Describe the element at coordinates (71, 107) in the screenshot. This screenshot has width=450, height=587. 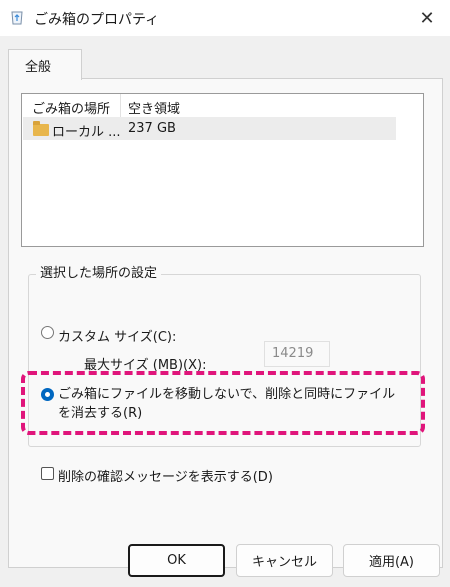
I see `column-header-location: ごみ箱の場所` at that location.